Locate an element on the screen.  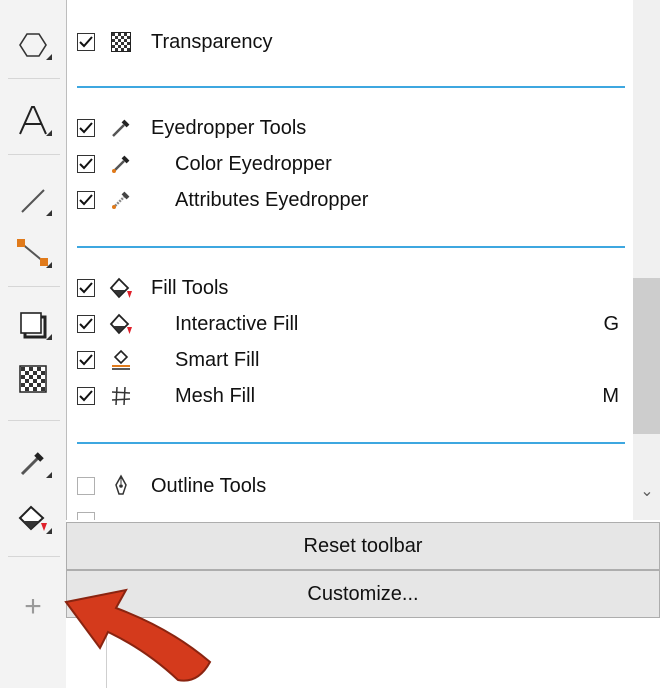
scrollbar-thumb is located at coordinates (646, 356).